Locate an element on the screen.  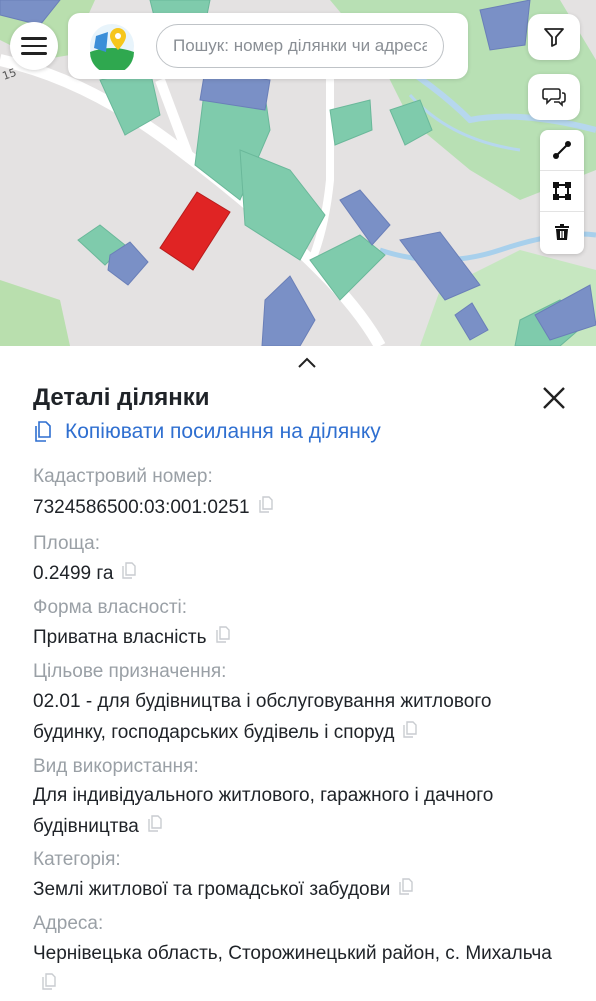
field-value-cadastral: 7324586500:03:001:0251 is located at coordinates (293, 508).